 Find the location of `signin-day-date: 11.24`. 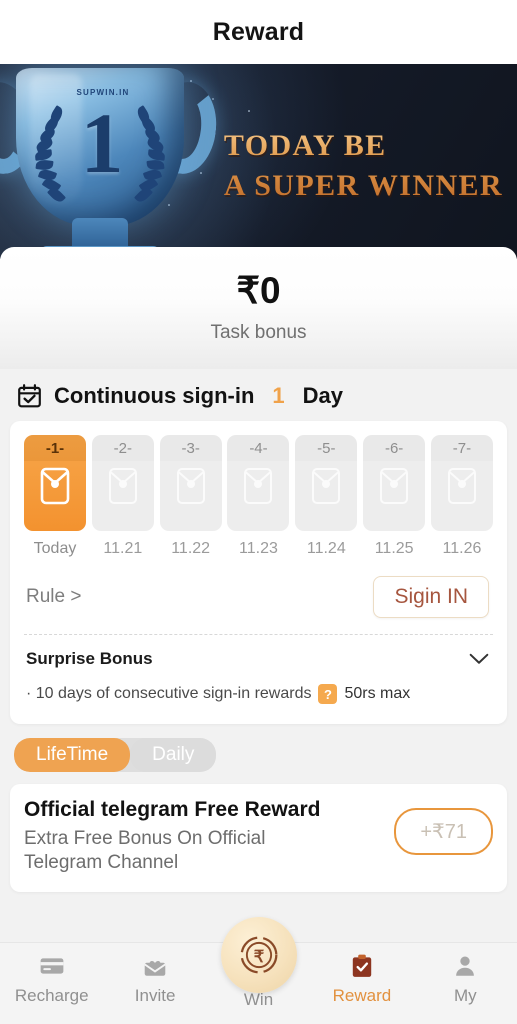

signin-day-date: 11.24 is located at coordinates (326, 548).